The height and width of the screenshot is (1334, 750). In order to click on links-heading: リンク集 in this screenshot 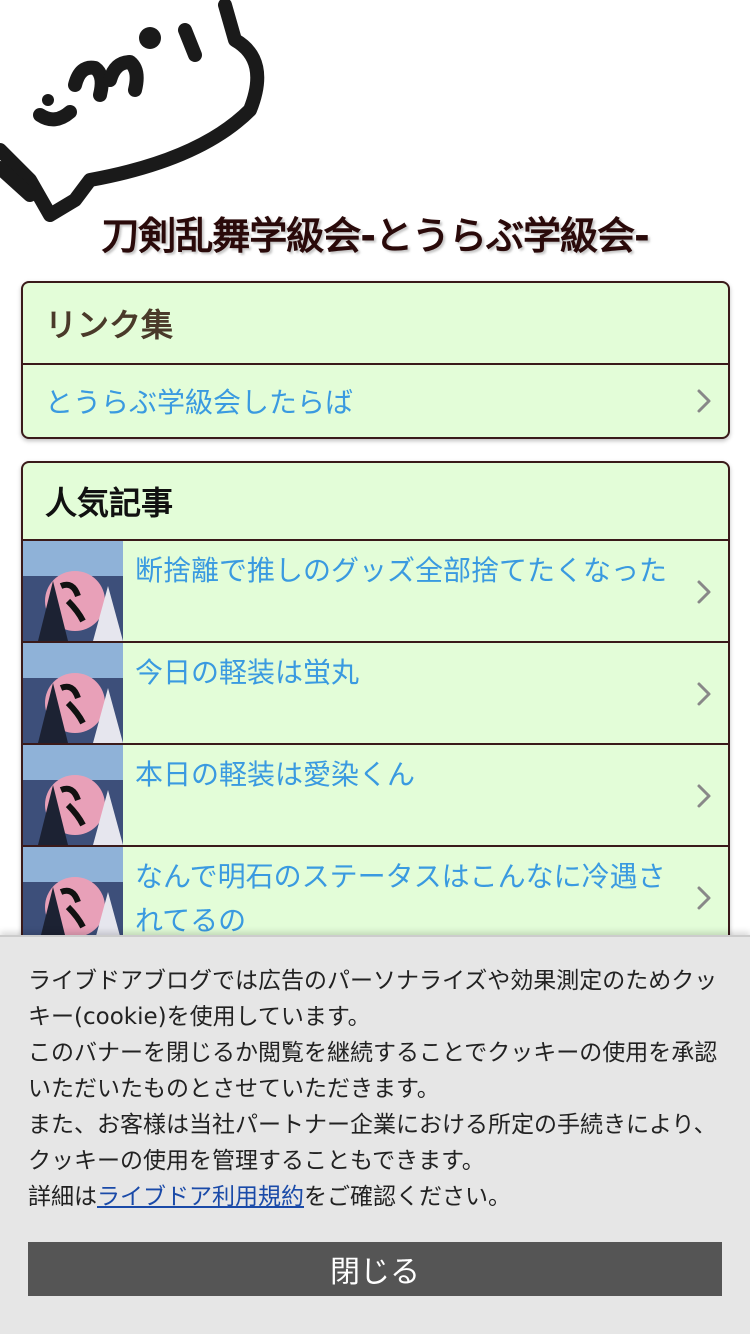, I will do `click(375, 324)`.